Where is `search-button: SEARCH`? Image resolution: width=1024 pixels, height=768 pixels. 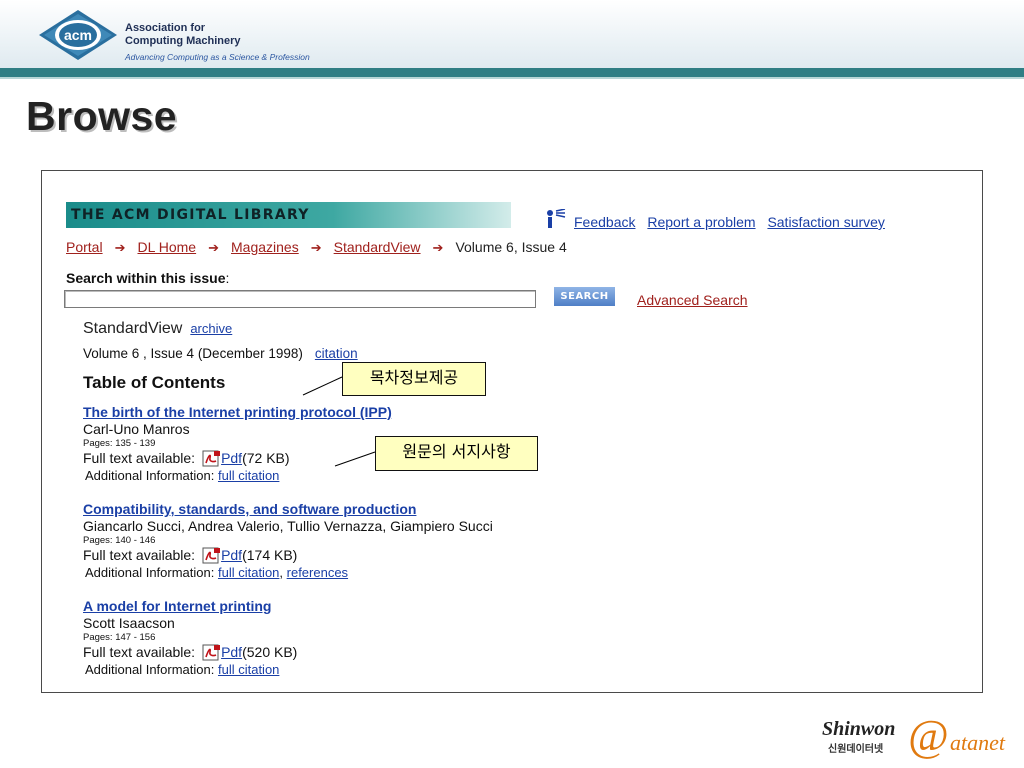 search-button: SEARCH is located at coordinates (584, 296).